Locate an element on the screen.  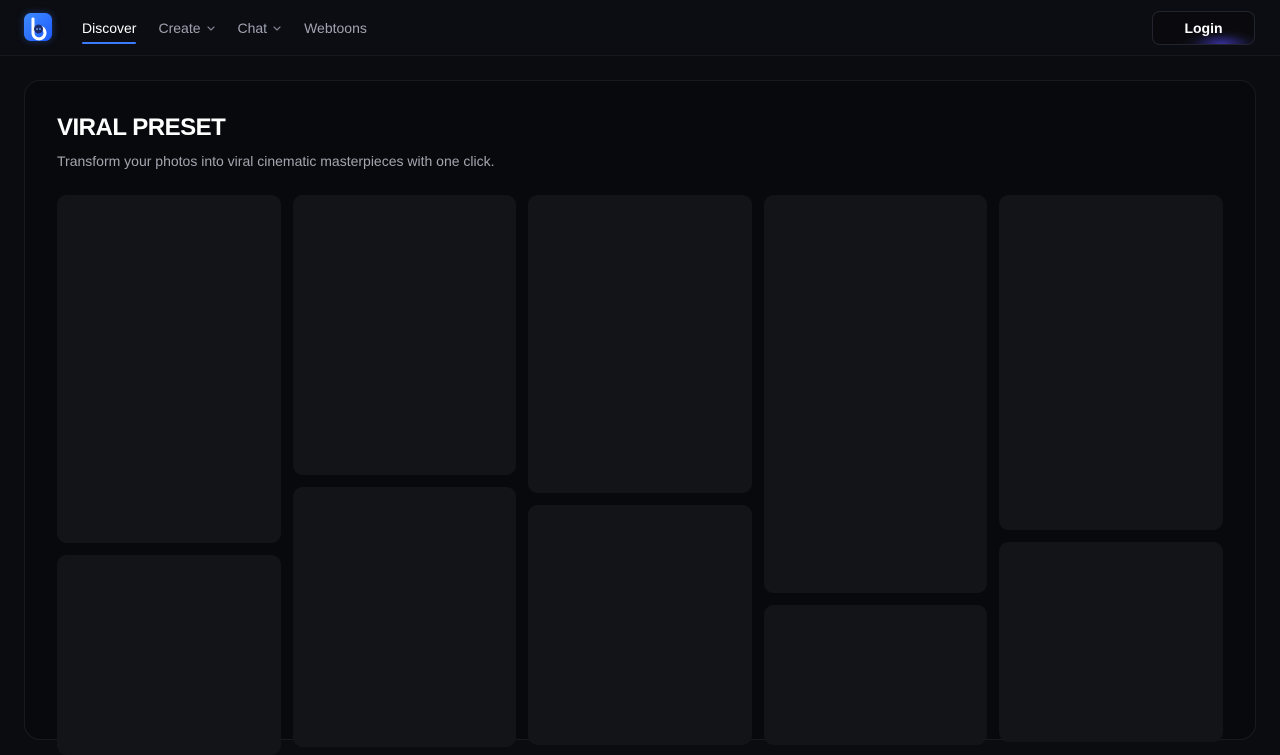
app-logo-icon is located at coordinates (38, 27).